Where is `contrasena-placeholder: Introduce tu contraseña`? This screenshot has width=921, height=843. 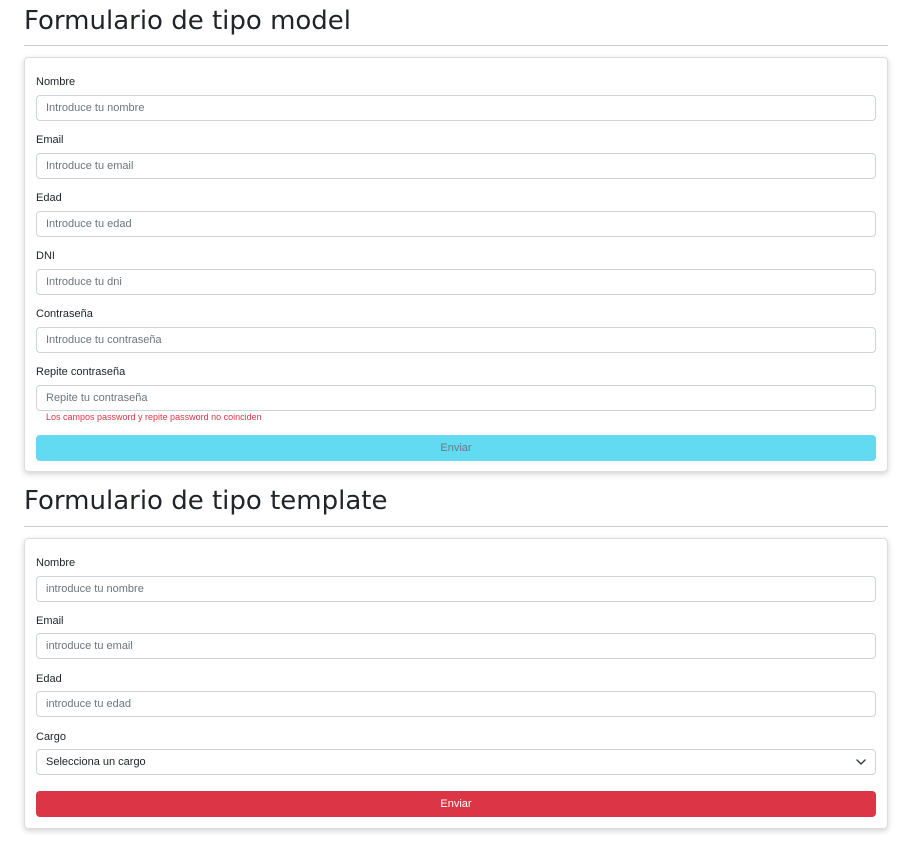
contrasena-placeholder: Introduce tu contraseña is located at coordinates (104, 340).